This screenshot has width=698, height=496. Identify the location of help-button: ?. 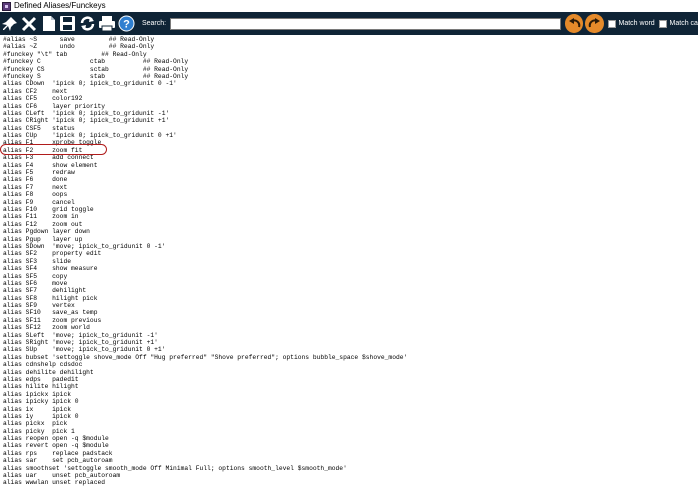
(126, 23).